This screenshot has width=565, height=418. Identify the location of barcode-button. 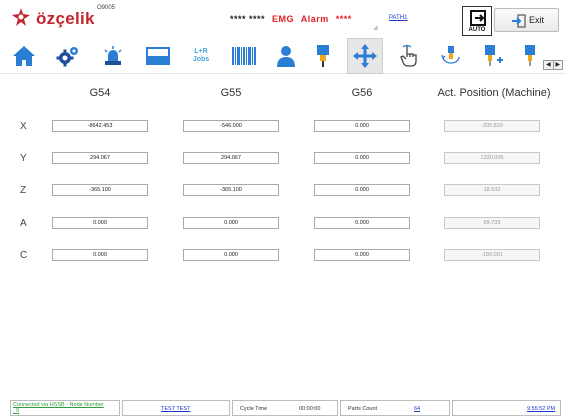
(244, 56).